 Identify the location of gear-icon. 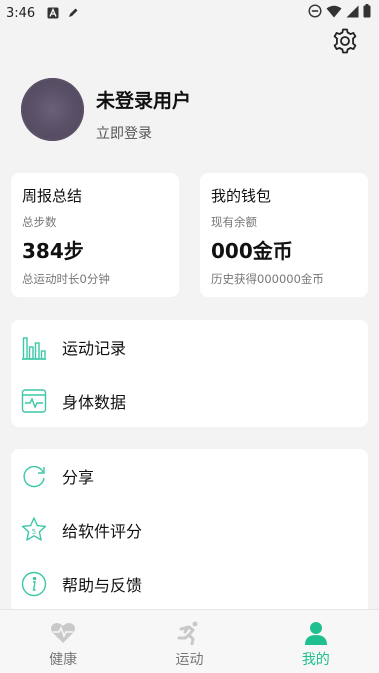
(345, 43).